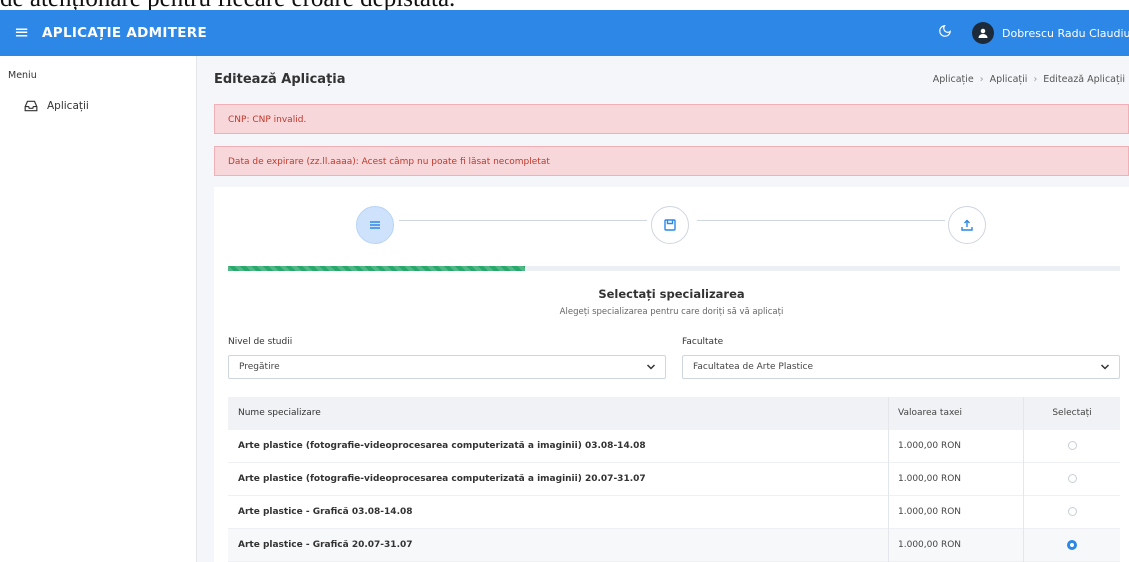 Image resolution: width=1129 pixels, height=562 pixels. Describe the element at coordinates (68, 106) in the screenshot. I see `sidebar-item-label: Aplicații` at that location.